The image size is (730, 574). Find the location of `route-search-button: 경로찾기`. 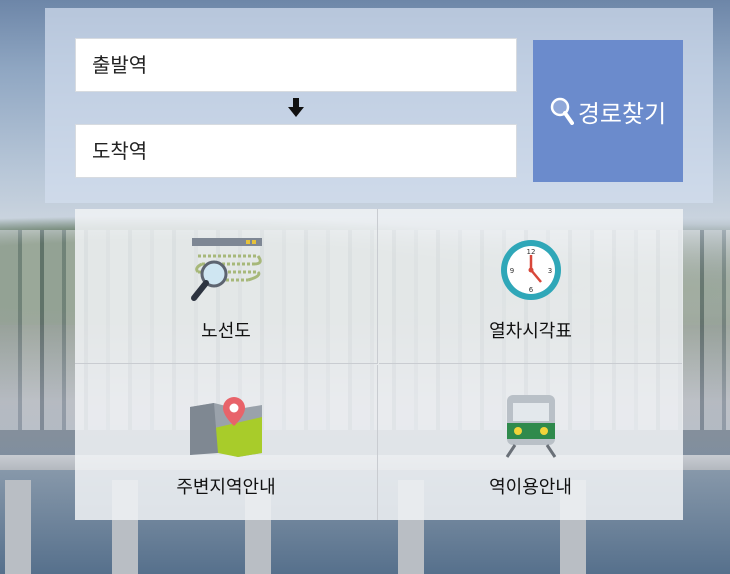

route-search-button: 경로찾기 is located at coordinates (608, 111).